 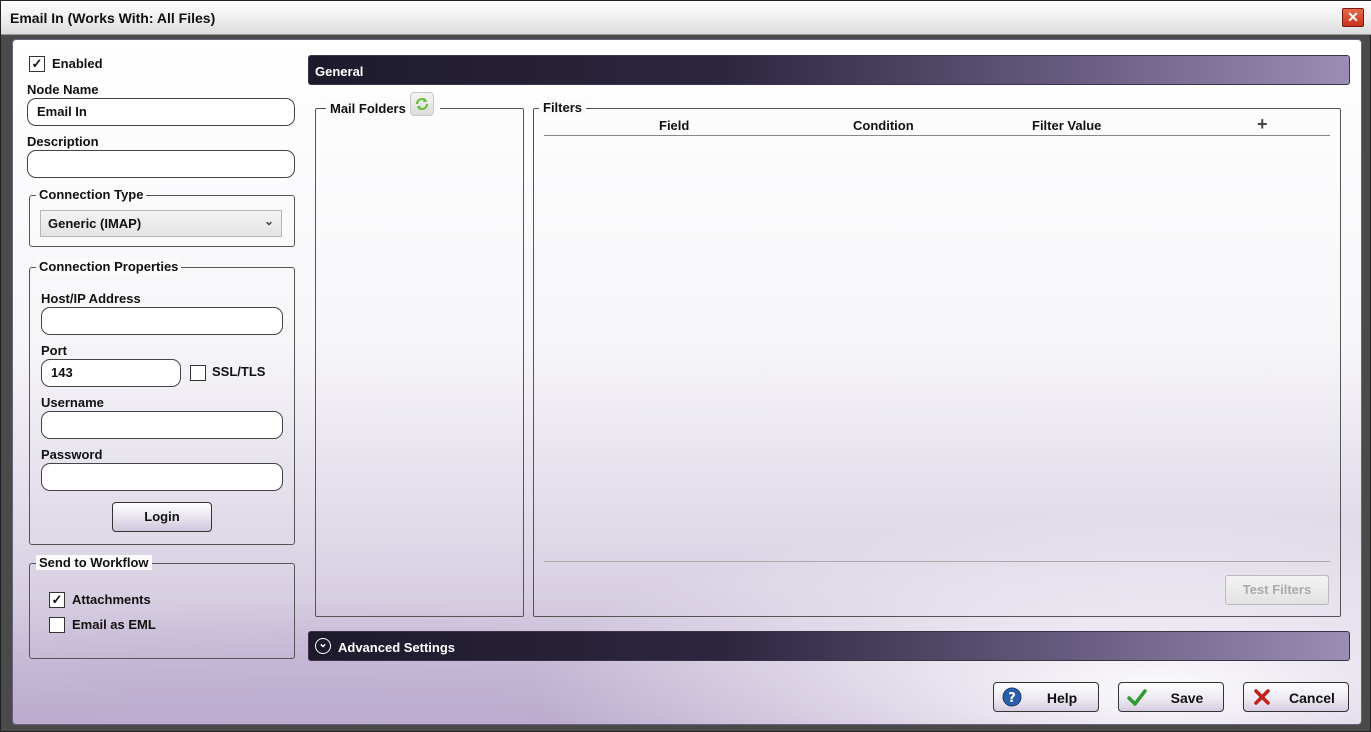 I want to click on mail-folders-box: Mail Folders, so click(x=419, y=354).